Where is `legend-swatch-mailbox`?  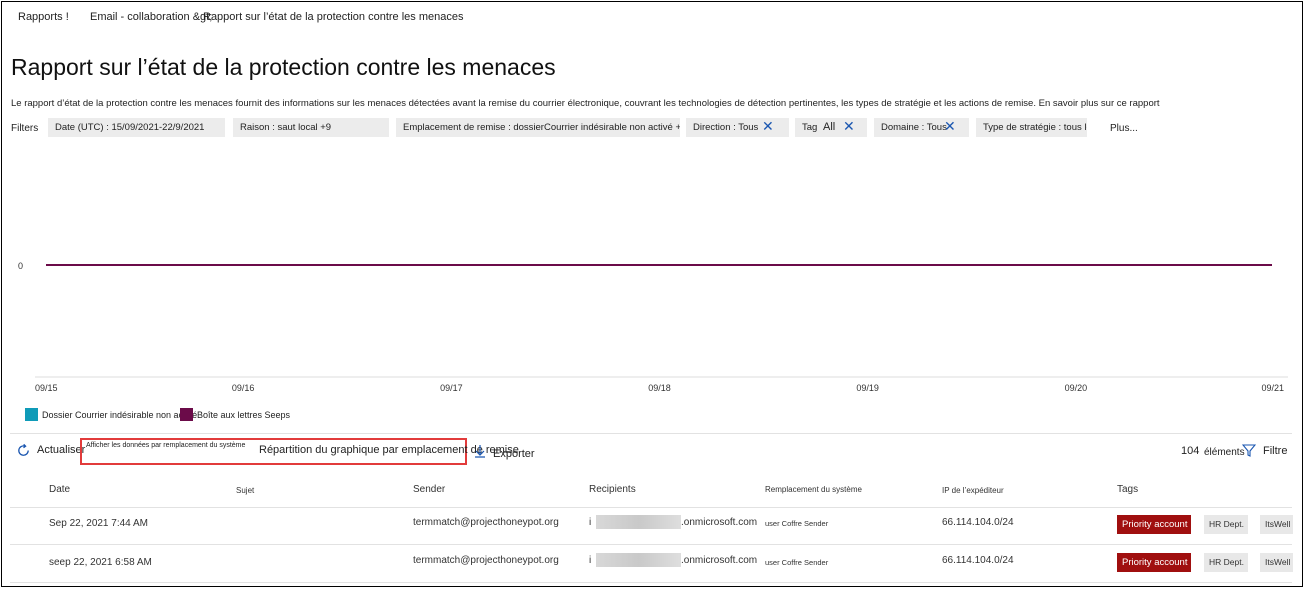
legend-swatch-mailbox is located at coordinates (186, 414).